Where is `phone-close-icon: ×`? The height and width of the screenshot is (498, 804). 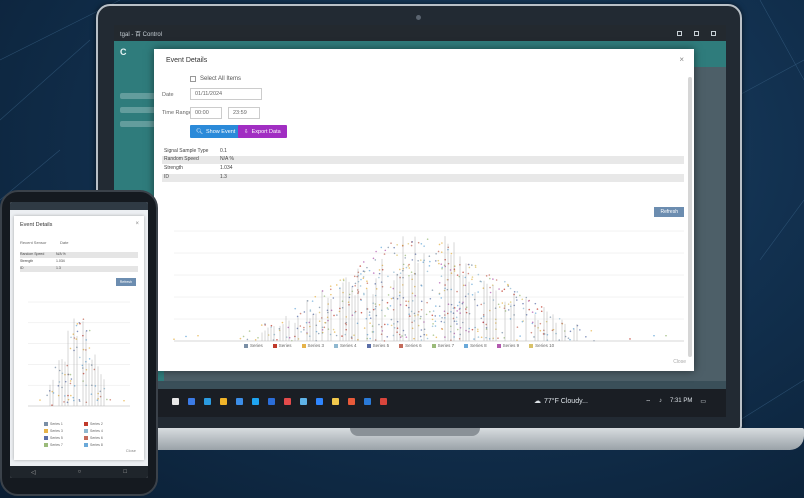 phone-close-icon: × is located at coordinates (137, 224).